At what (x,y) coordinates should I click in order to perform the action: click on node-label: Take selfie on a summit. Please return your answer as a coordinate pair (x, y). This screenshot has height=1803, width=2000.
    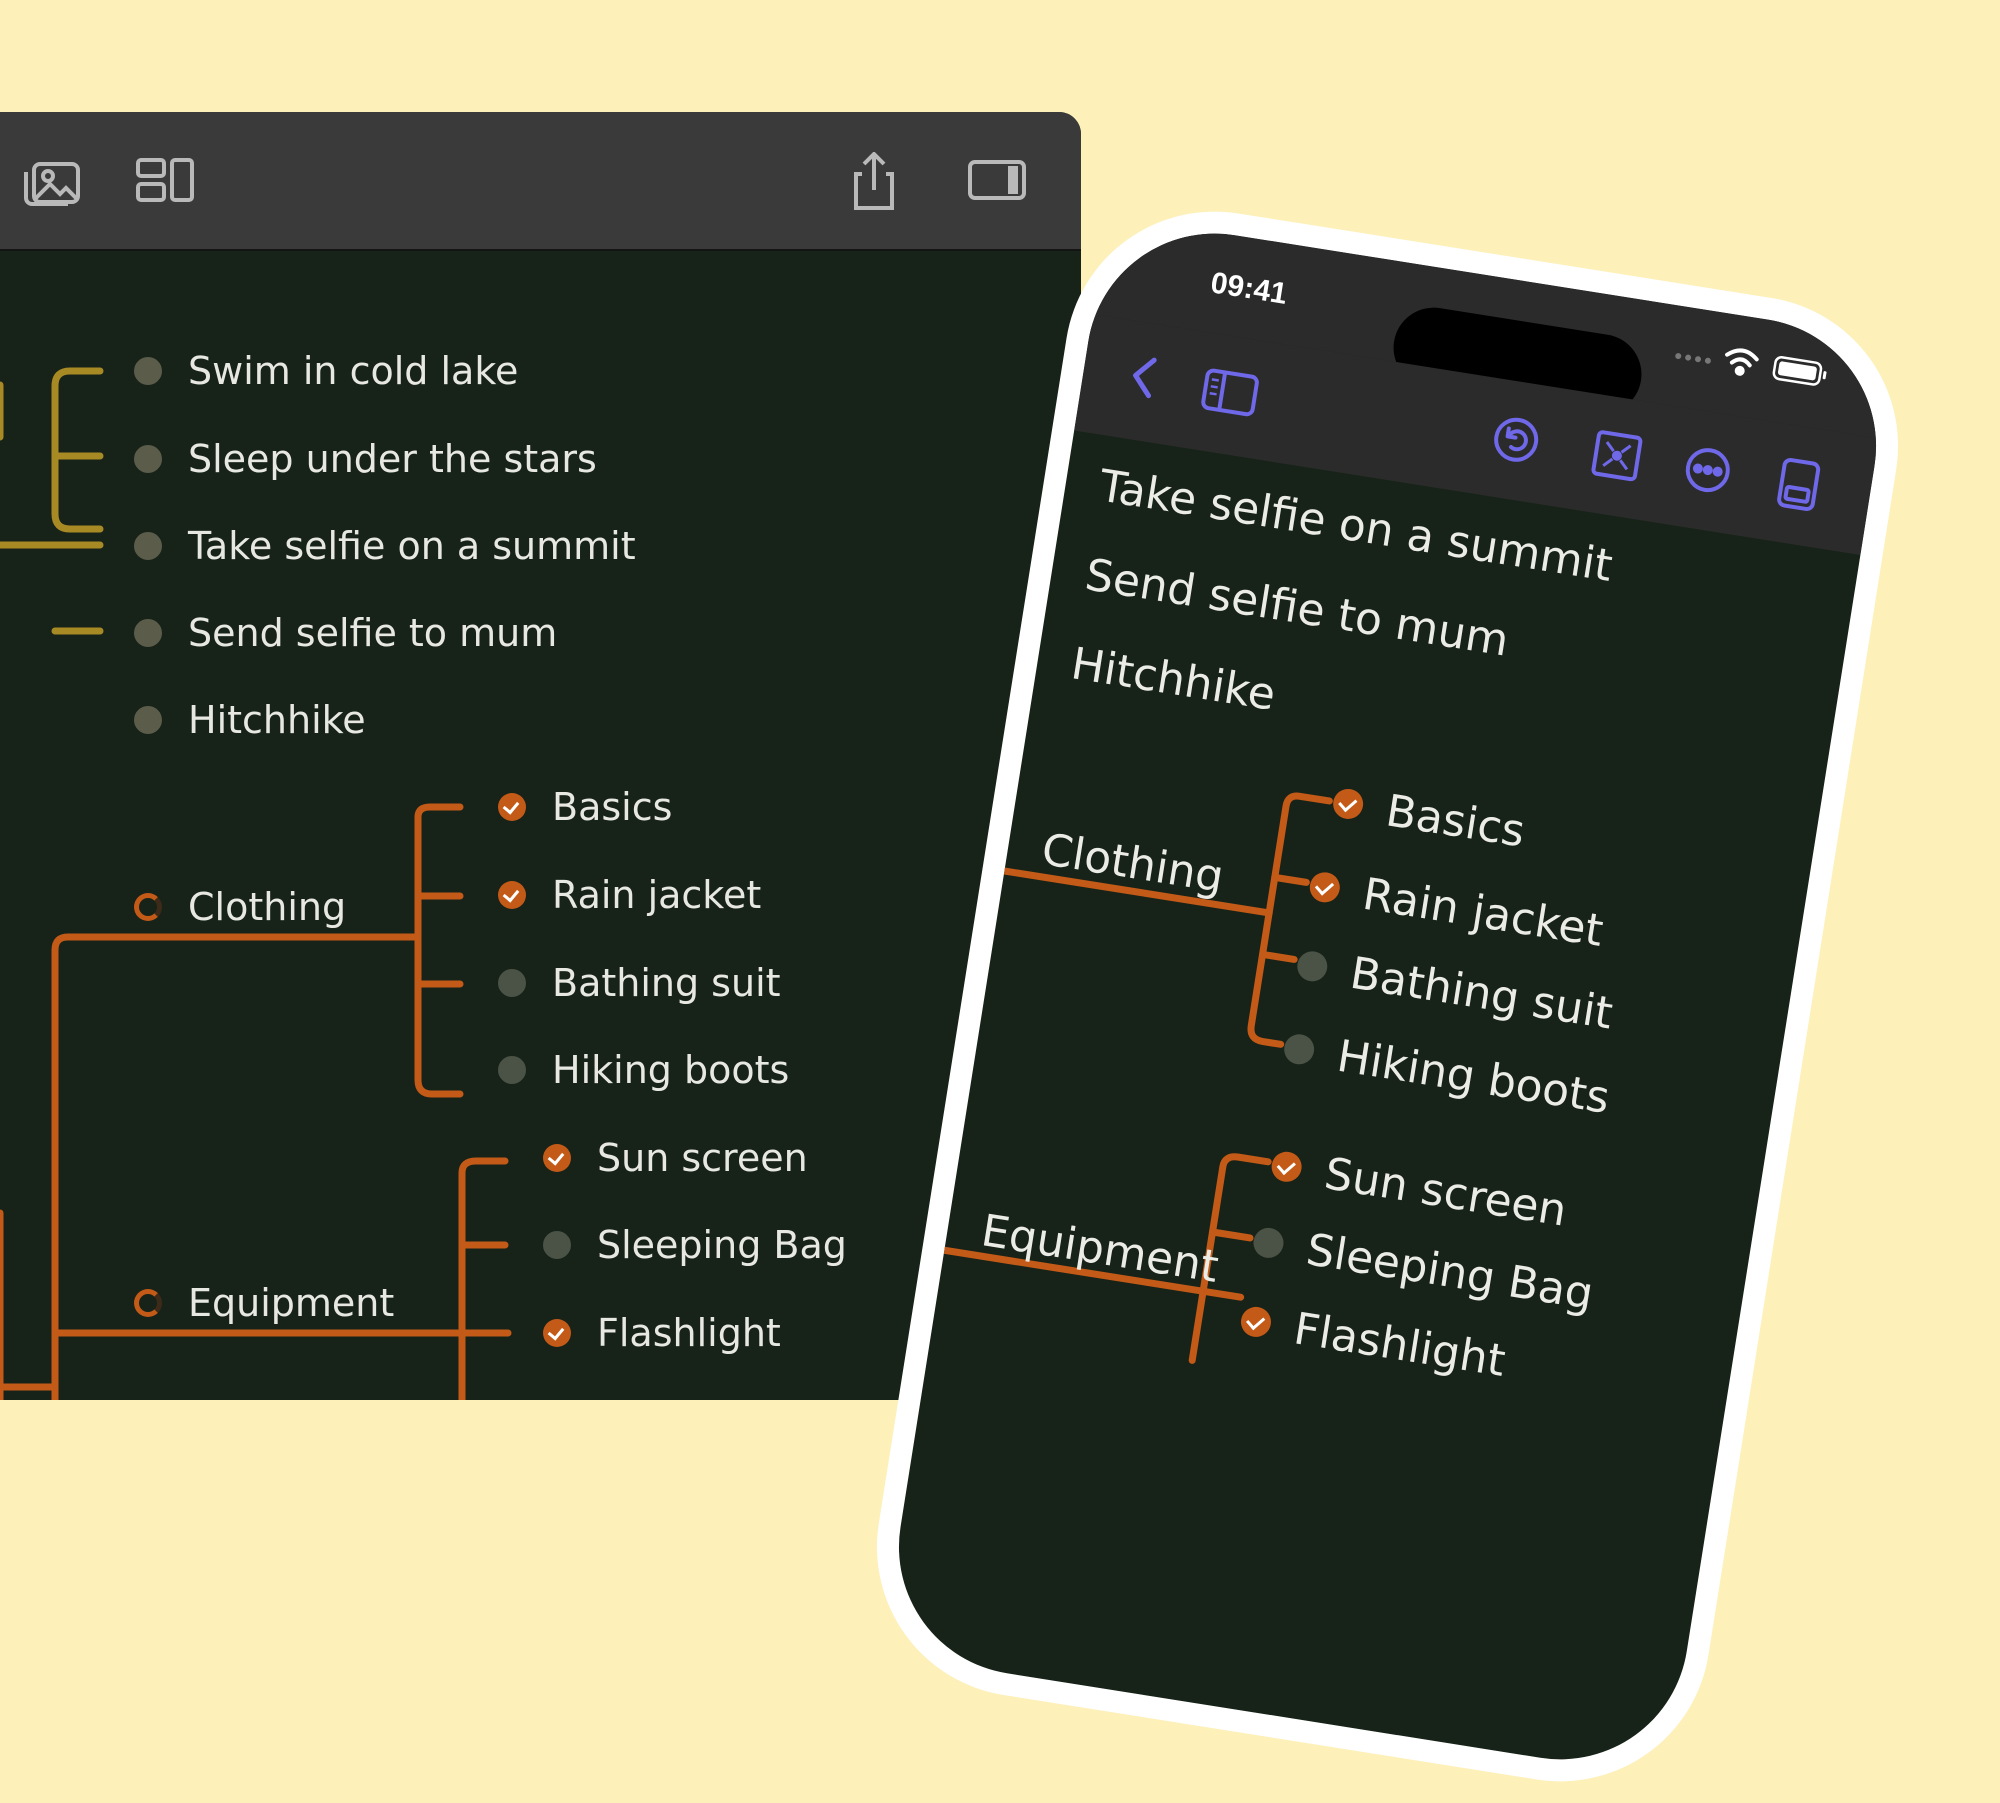
    Looking at the image, I should click on (412, 546).